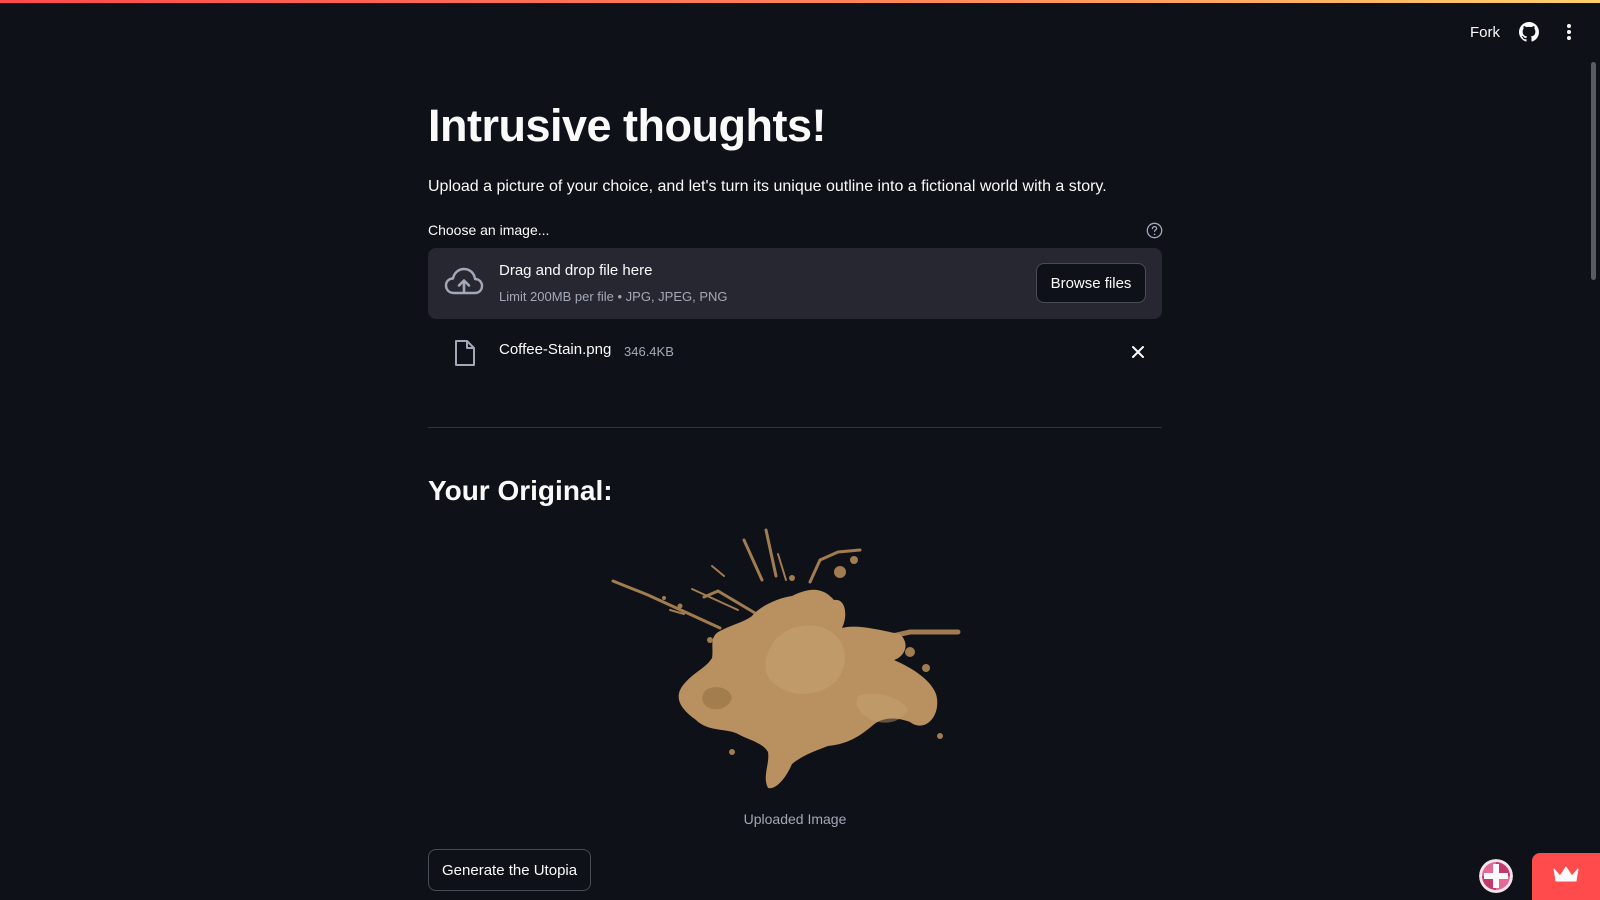  I want to click on github-icon, so click(1529, 32).